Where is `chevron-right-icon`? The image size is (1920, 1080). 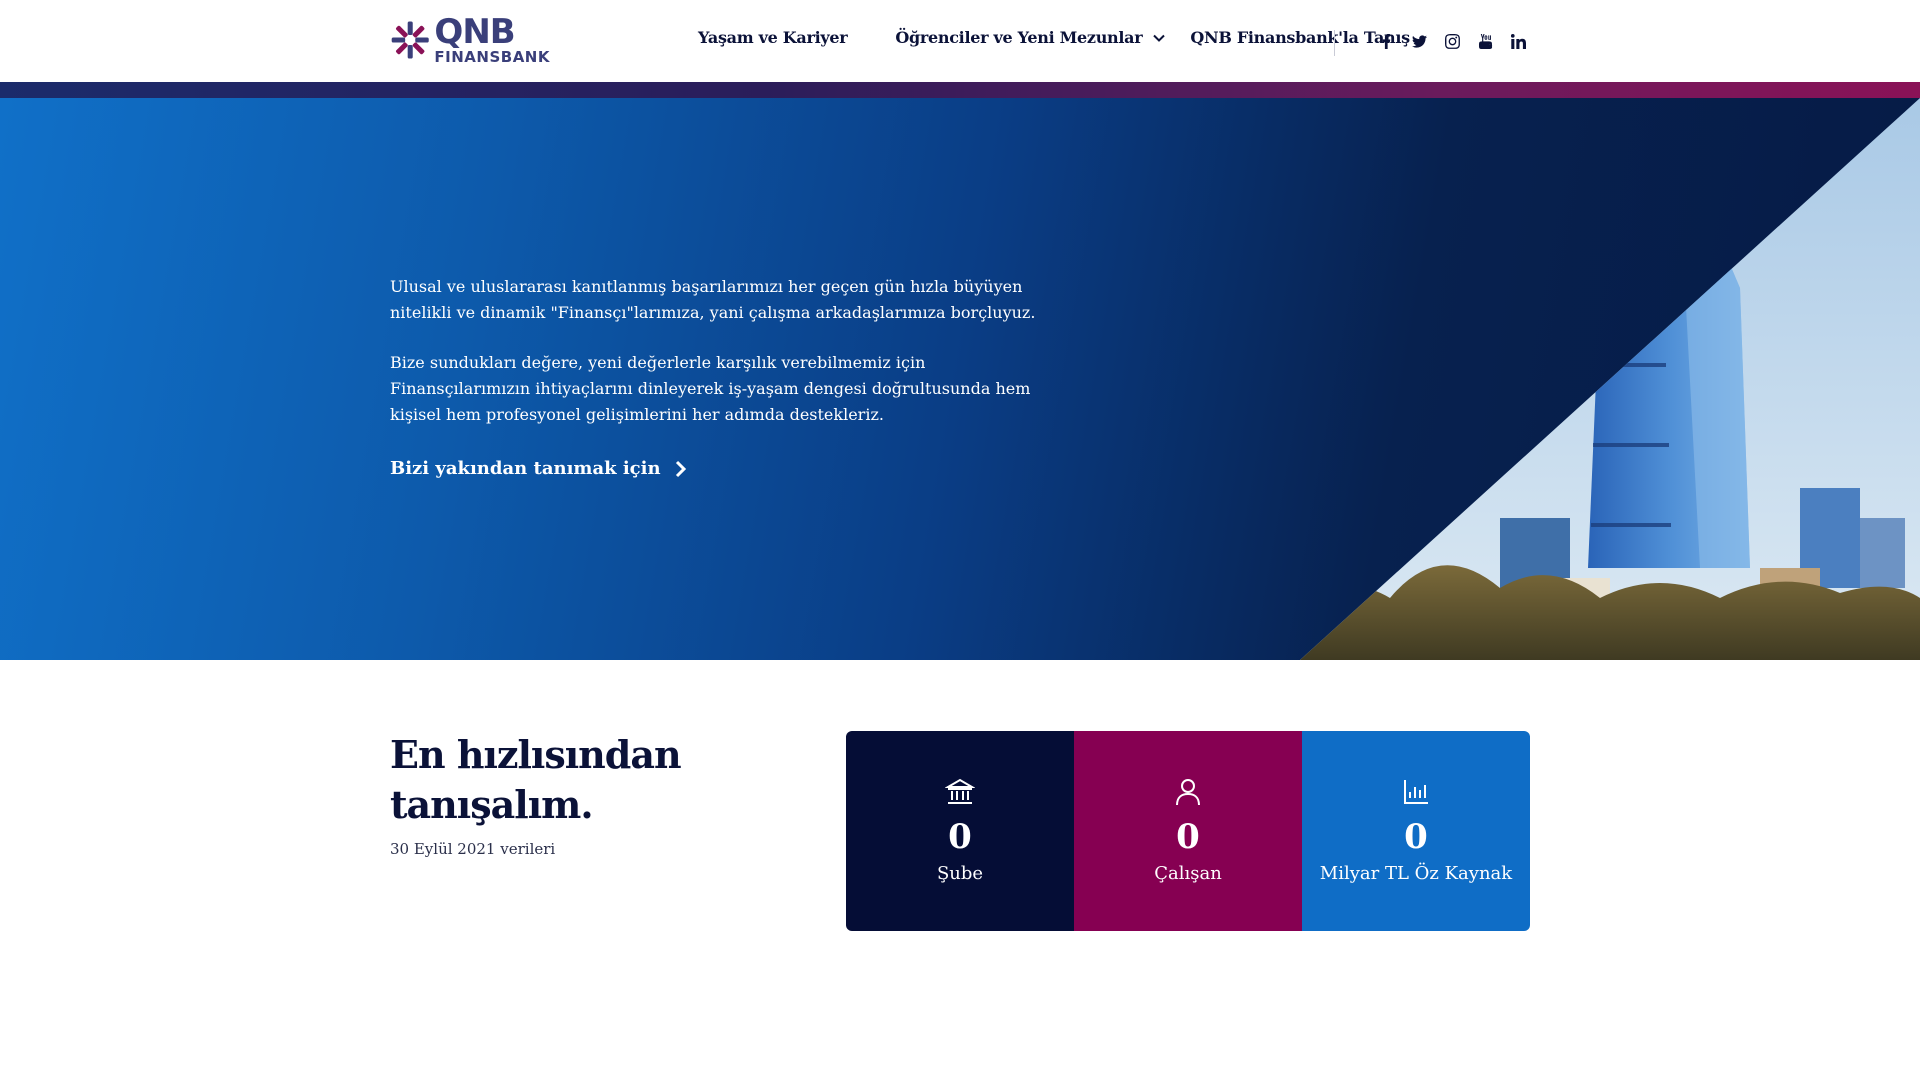
chevron-right-icon is located at coordinates (680, 468).